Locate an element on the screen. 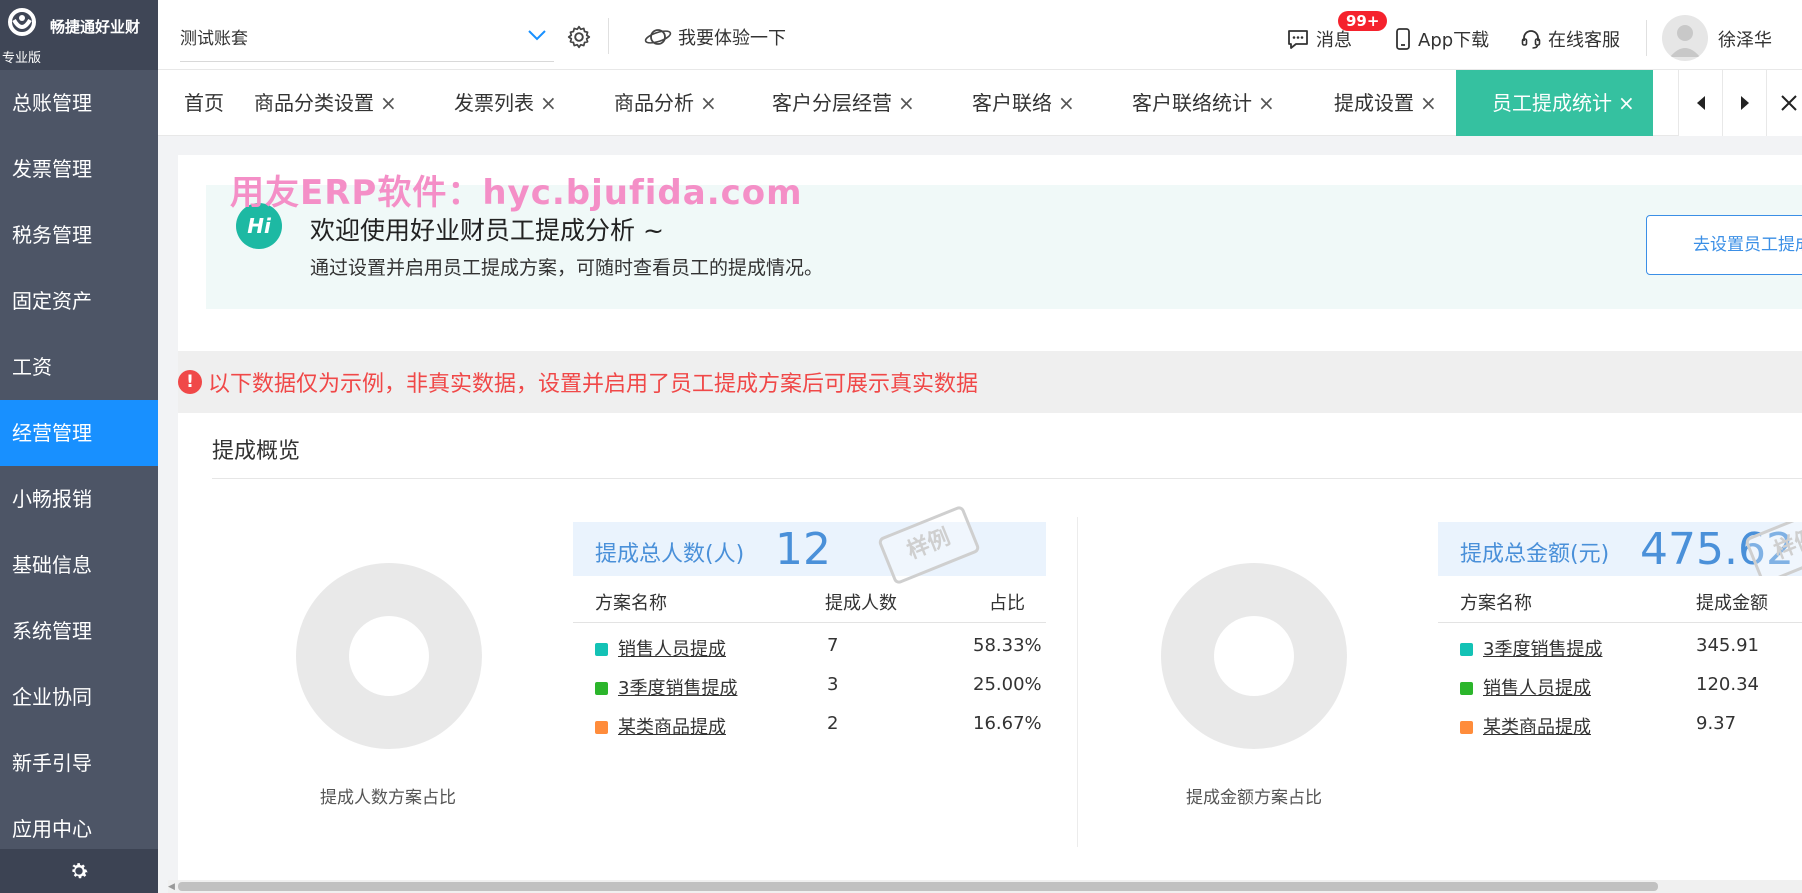 This screenshot has height=893, width=1802. tab-product-analysis: 商品分析 × is located at coordinates (665, 103).